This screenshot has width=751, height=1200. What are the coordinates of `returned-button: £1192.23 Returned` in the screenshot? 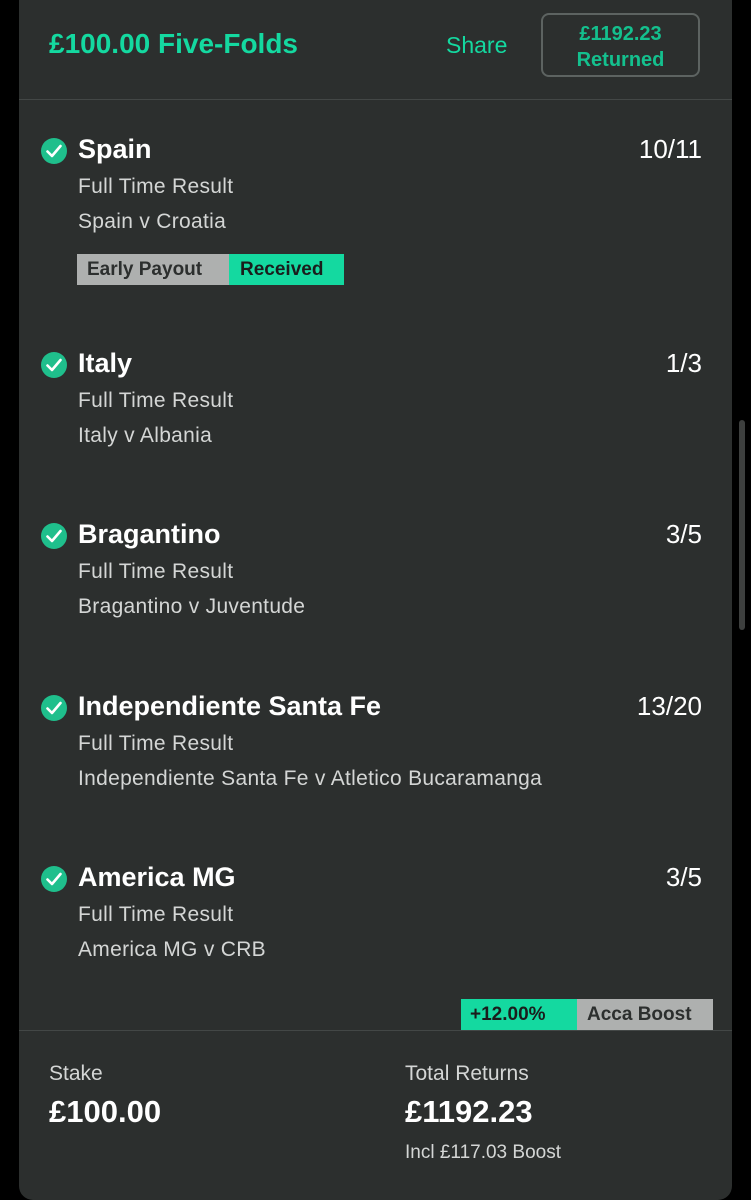 It's located at (620, 45).